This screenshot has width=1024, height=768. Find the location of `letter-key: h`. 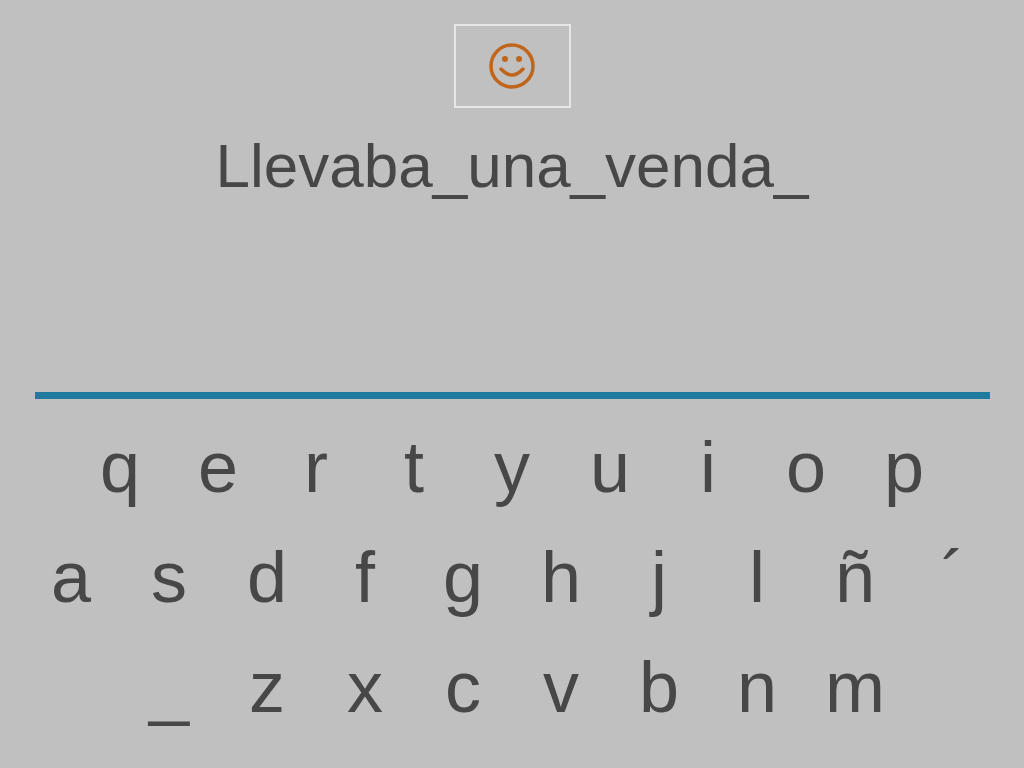

letter-key: h is located at coordinates (561, 577).